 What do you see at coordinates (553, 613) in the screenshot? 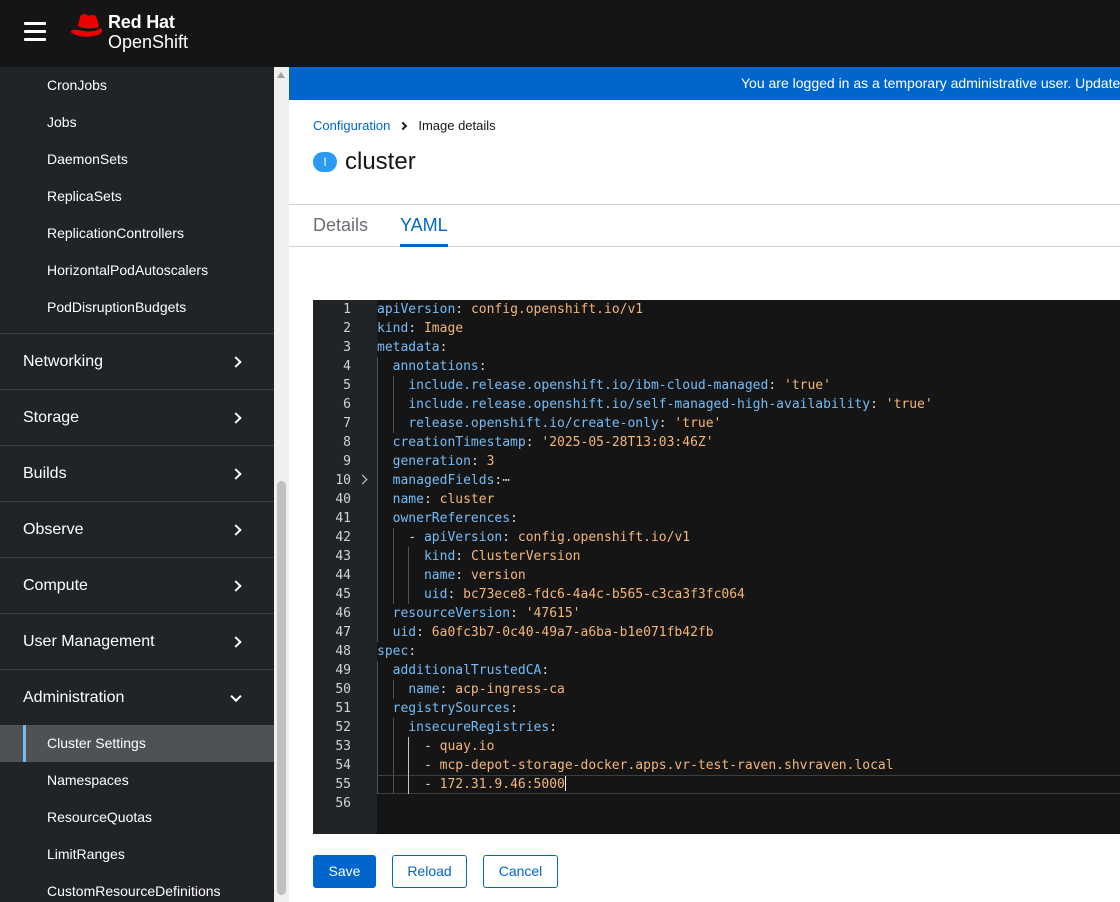
I see `yaml-value: '47615'` at bounding box center [553, 613].